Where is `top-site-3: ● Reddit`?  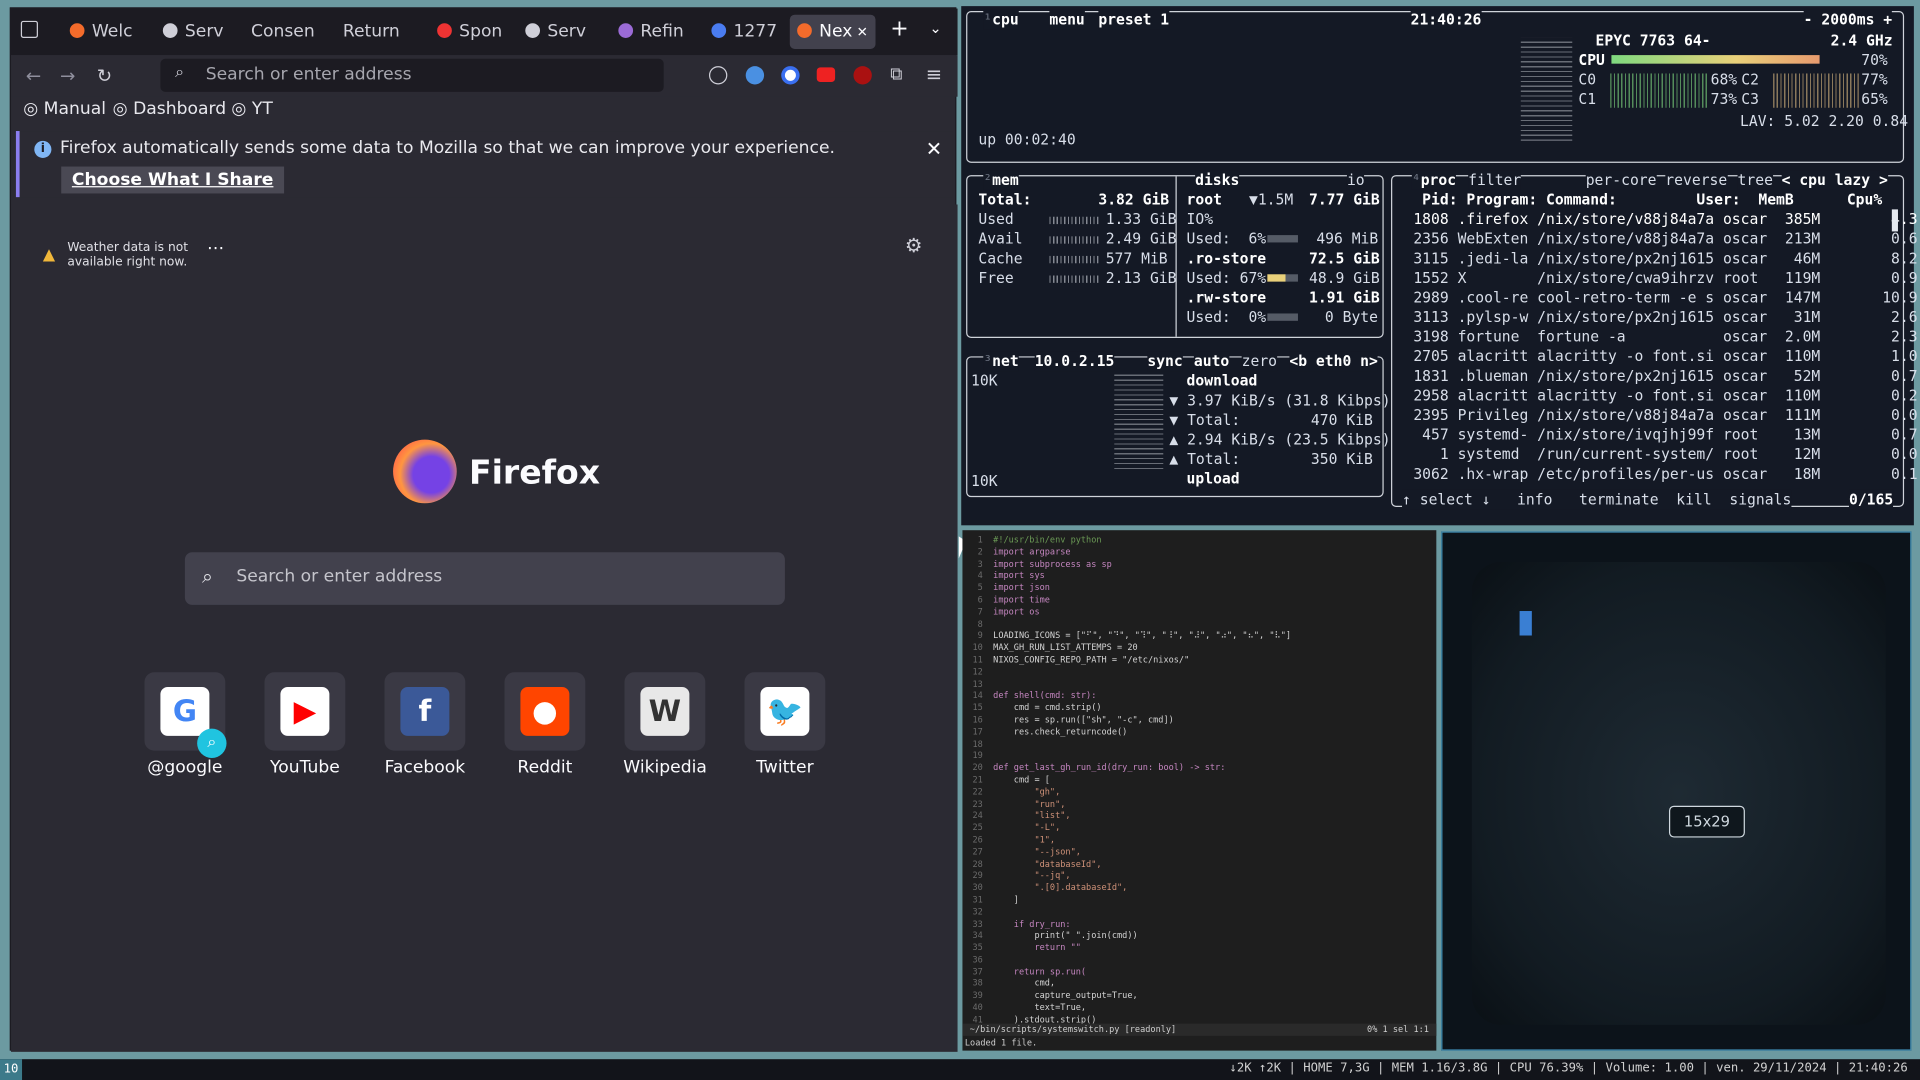
top-site-3: ● Reddit is located at coordinates (544, 725).